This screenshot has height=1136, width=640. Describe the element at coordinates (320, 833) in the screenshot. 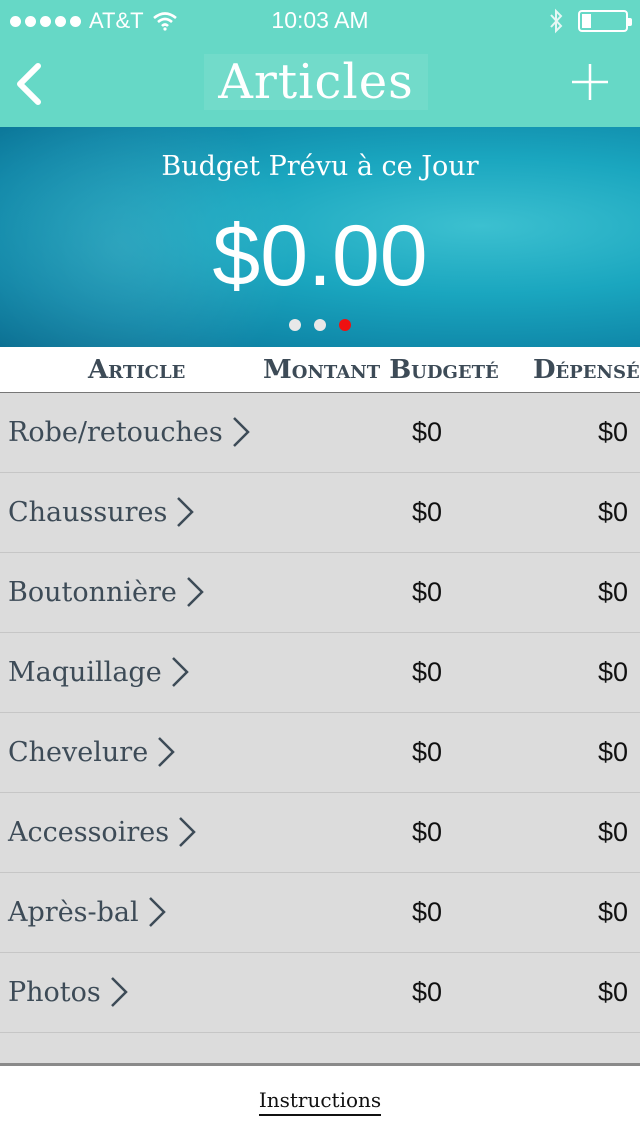

I see `table-row: Accessoires $0 $0` at that location.